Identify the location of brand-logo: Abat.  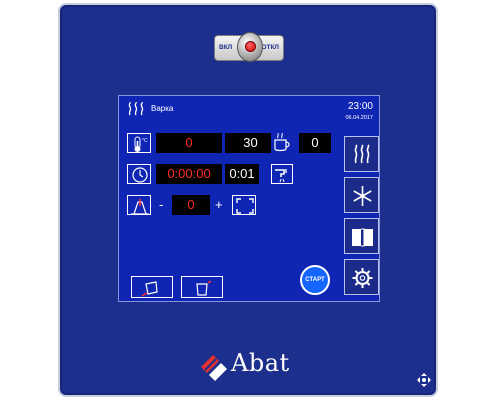
(252, 364).